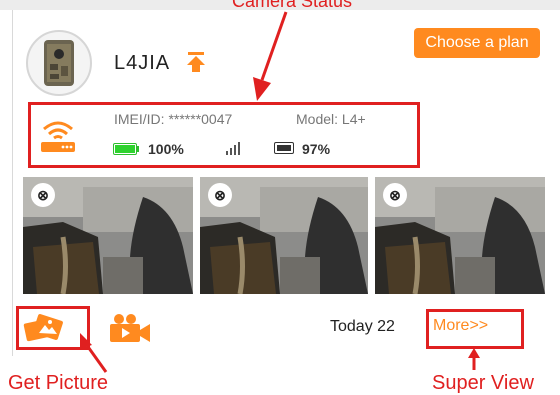 This screenshot has height=395, width=560. I want to click on thumbnail-2: ⊗, so click(284, 235).